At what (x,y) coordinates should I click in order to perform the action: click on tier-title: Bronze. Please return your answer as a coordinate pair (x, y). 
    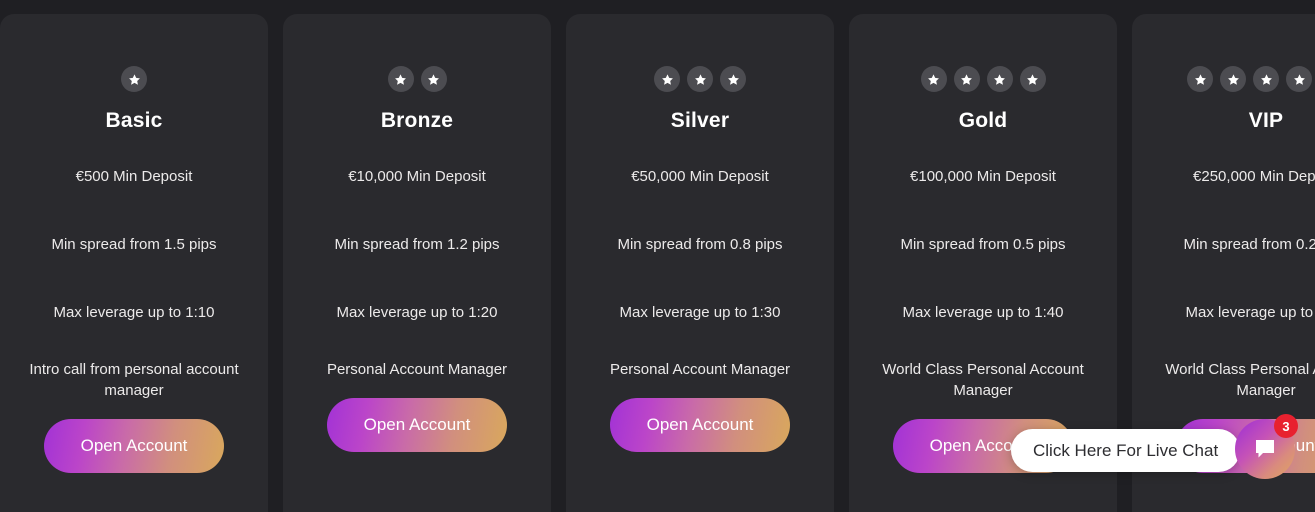
    Looking at the image, I should click on (417, 120).